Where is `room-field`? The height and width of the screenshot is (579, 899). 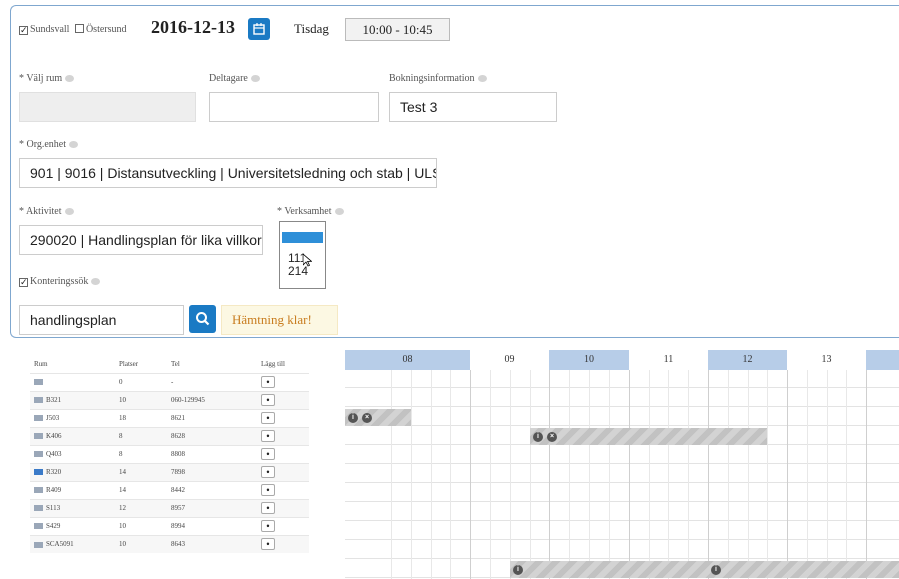 room-field is located at coordinates (107, 107).